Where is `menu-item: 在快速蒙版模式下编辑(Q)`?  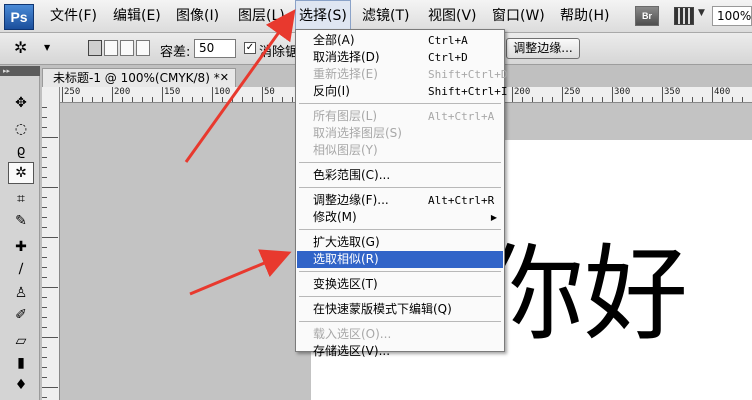
menu-item: 在快速蒙版模式下编辑(Q) is located at coordinates (400, 309).